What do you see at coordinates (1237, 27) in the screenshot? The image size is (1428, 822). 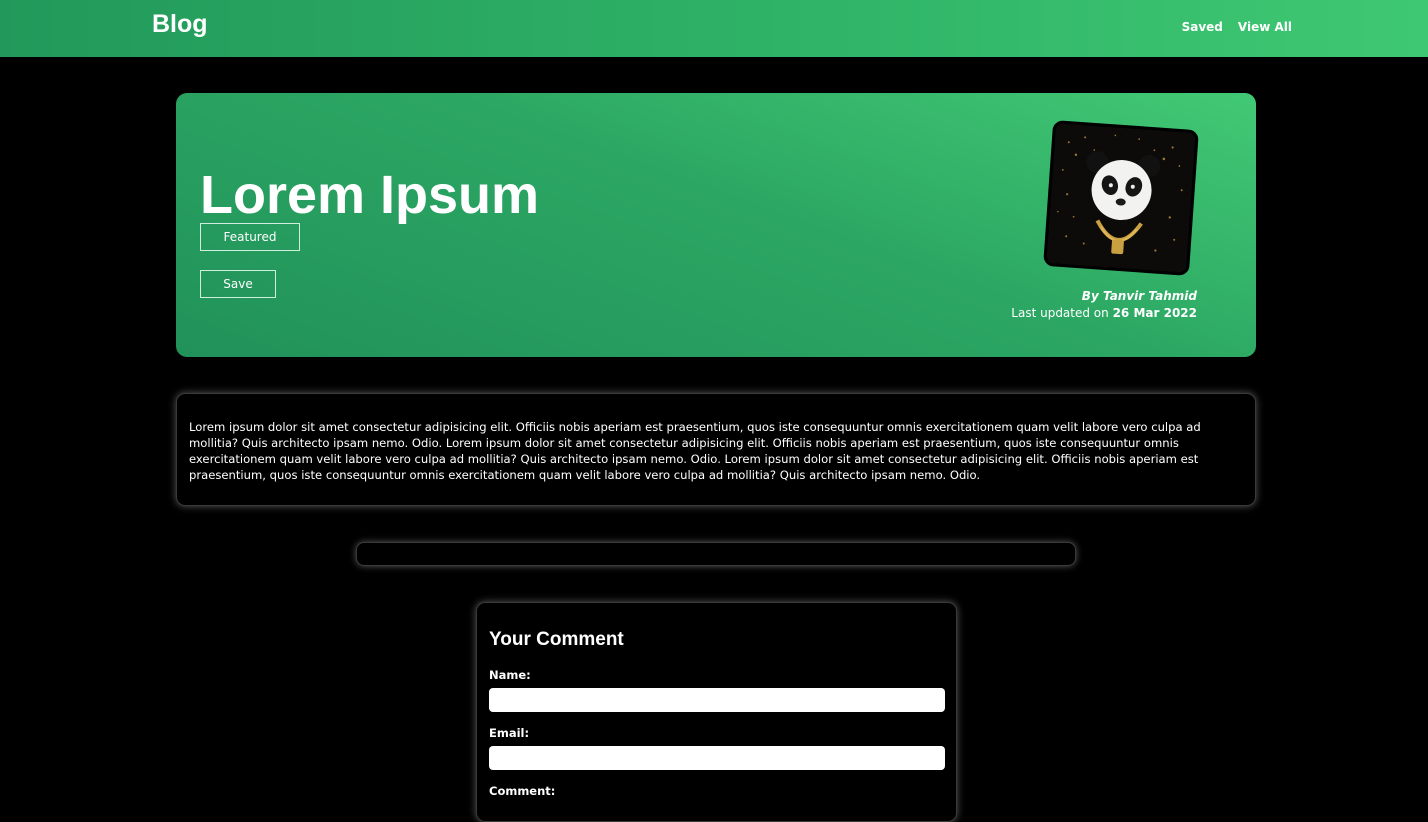 I see `nav-links: Saved View All` at bounding box center [1237, 27].